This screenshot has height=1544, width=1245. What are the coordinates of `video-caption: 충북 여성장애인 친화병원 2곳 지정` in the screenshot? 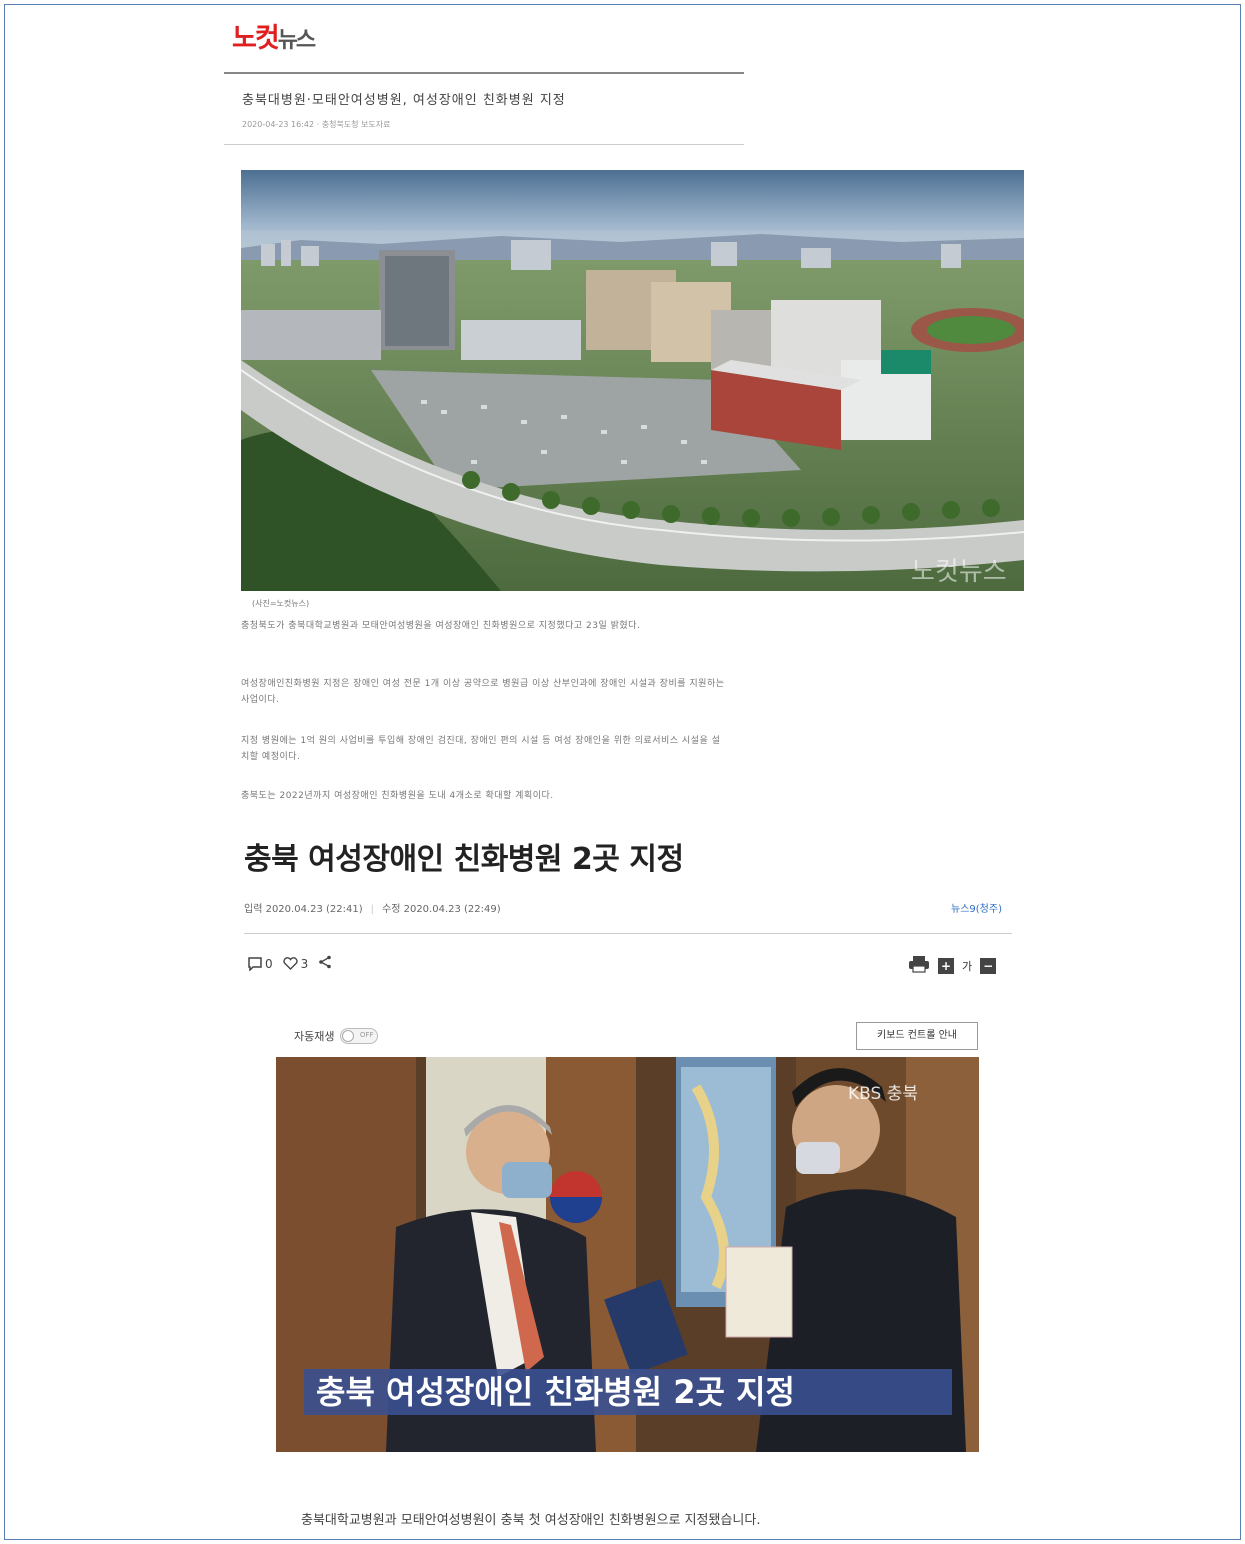 It's located at (555, 1392).